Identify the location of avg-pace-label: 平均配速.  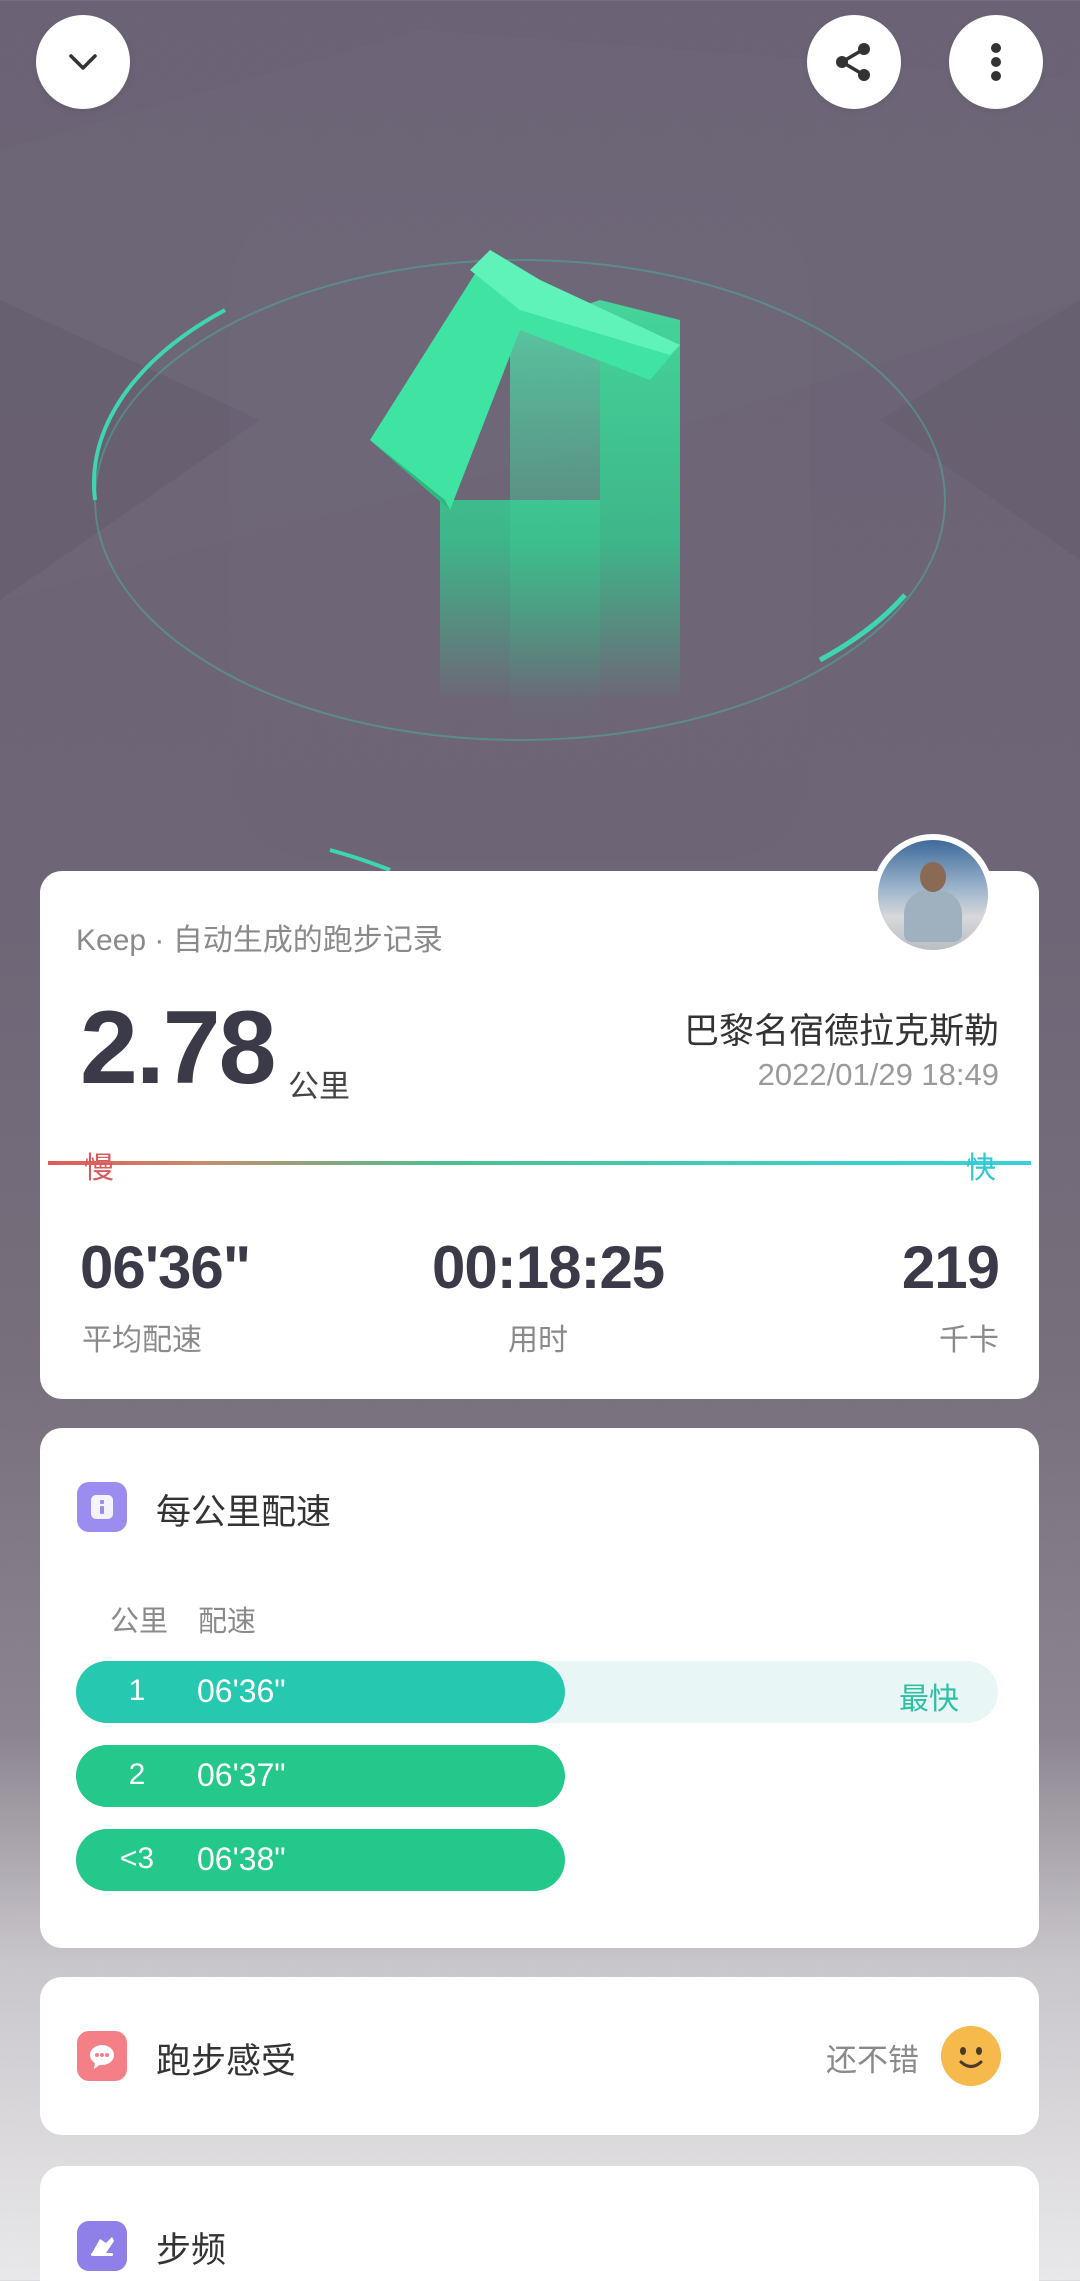
(142, 1340).